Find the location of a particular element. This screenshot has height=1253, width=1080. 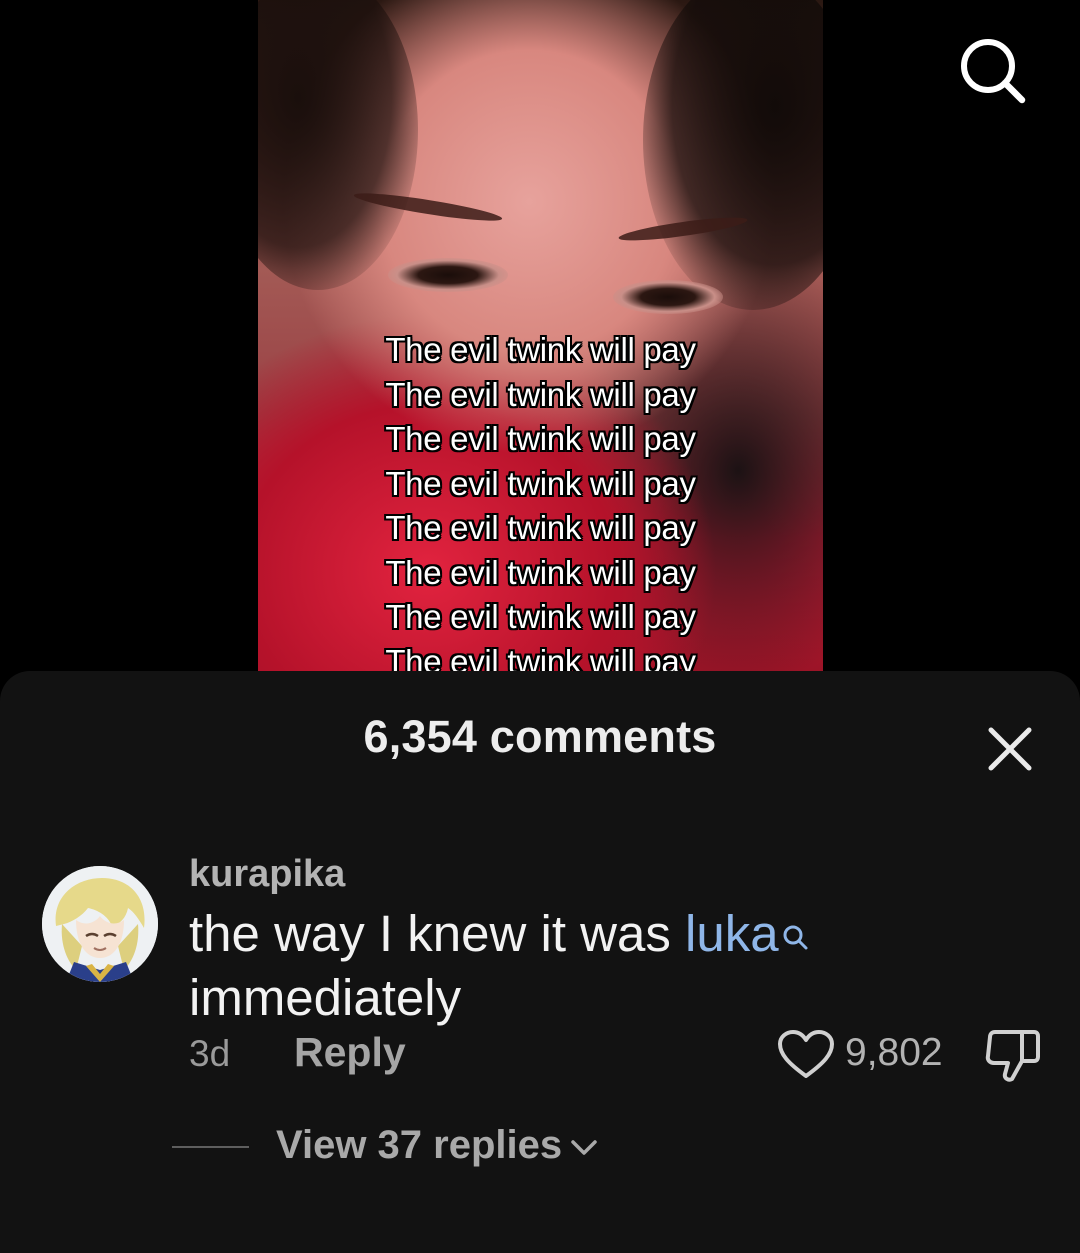

search-button is located at coordinates (990, 70).